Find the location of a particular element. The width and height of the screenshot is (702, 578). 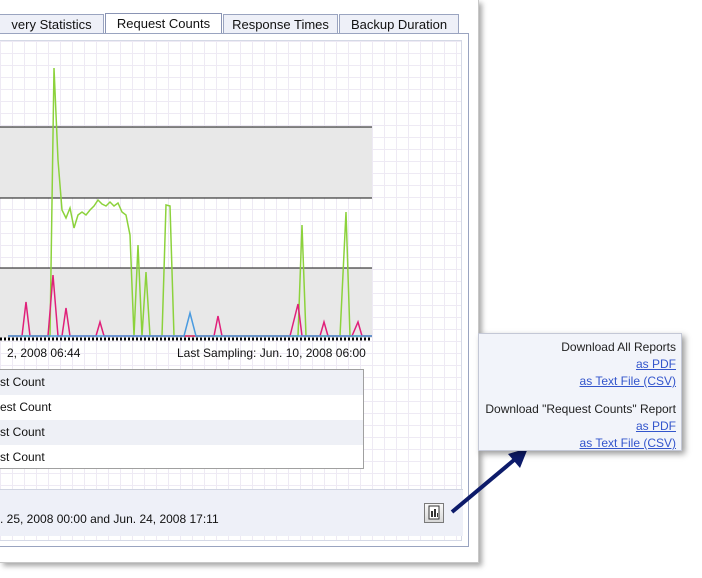

chart-end-label: Last Sampling: Jun. 10, 2008 06:00 is located at coordinates (271, 353).